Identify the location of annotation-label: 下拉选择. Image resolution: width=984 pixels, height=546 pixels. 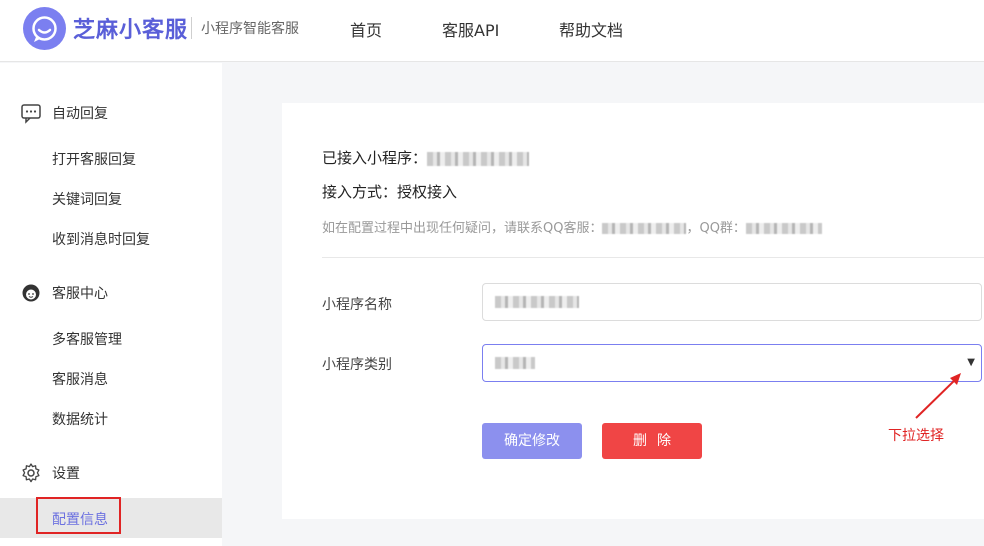
(916, 436).